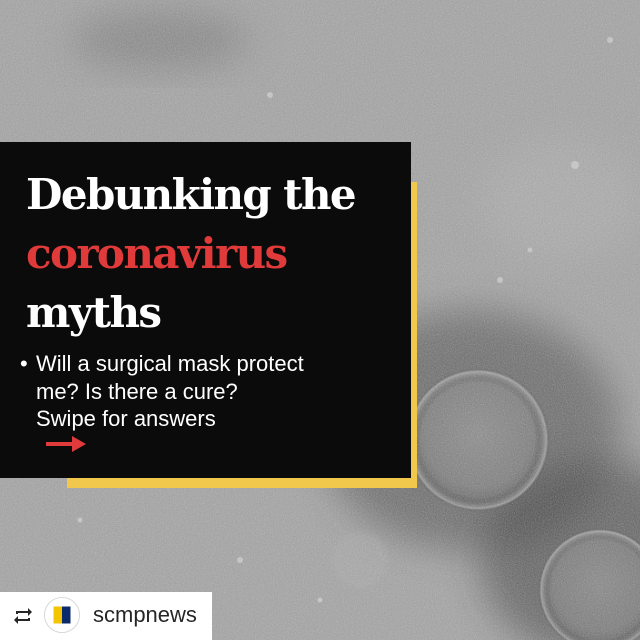 This screenshot has width=640, height=640. Describe the element at coordinates (145, 615) in the screenshot. I see `repost-username: scmpnews` at that location.